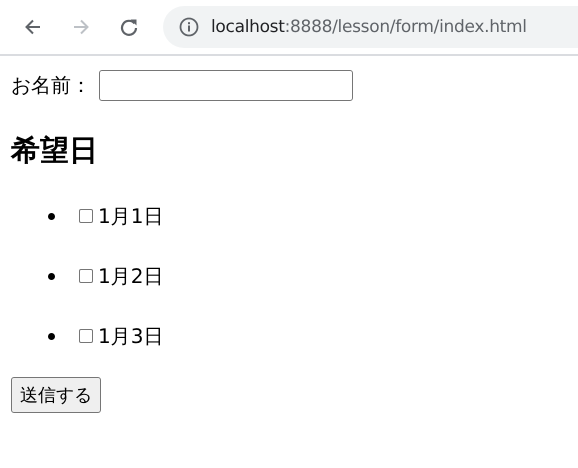  What do you see at coordinates (33, 27) in the screenshot?
I see `back-icon` at bounding box center [33, 27].